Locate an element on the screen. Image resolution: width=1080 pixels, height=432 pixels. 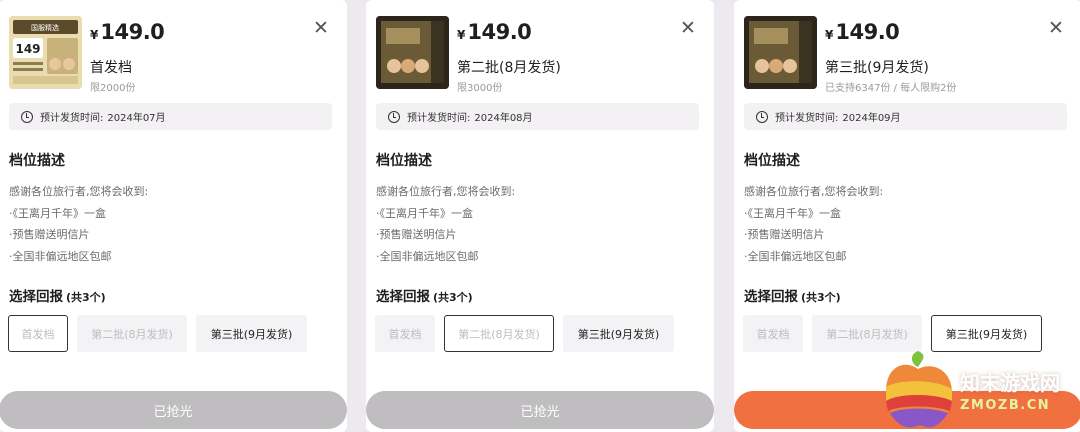
tier-limit: 限2000份 is located at coordinates (113, 88).